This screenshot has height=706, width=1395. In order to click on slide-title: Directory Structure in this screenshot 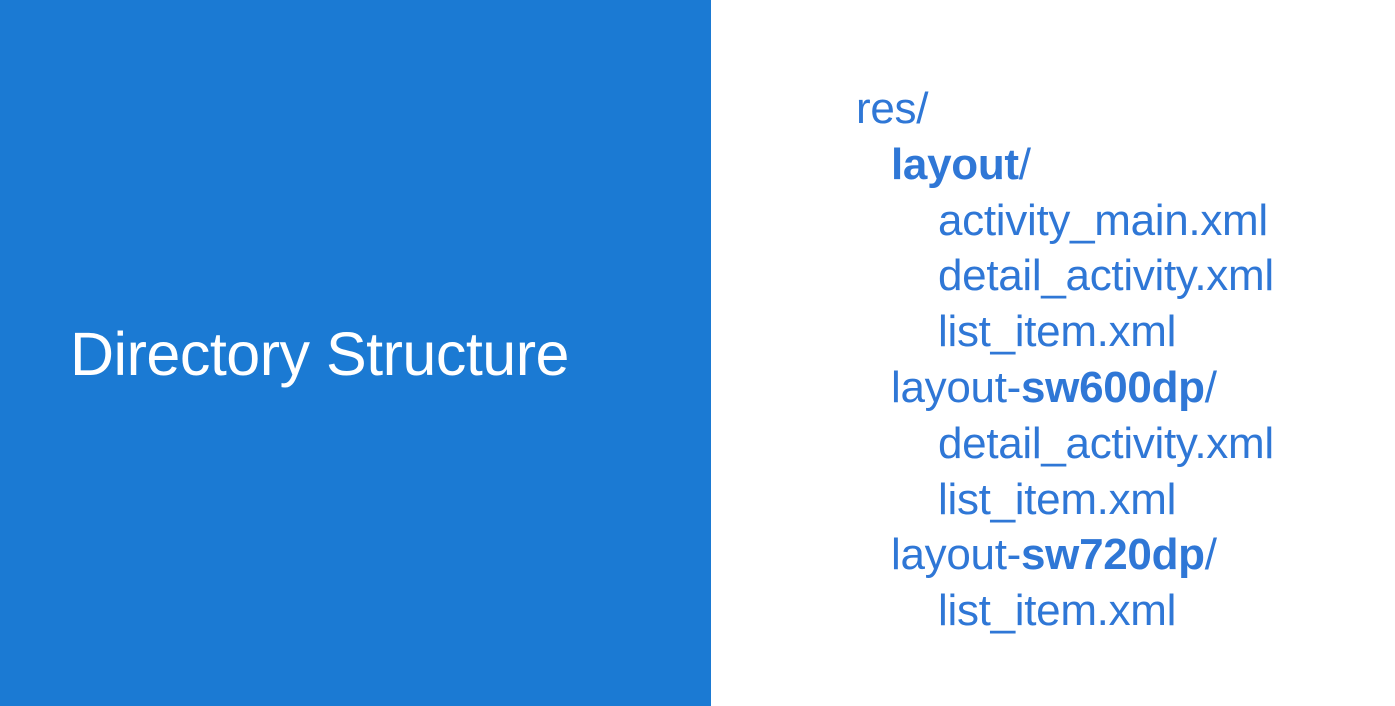, I will do `click(319, 354)`.